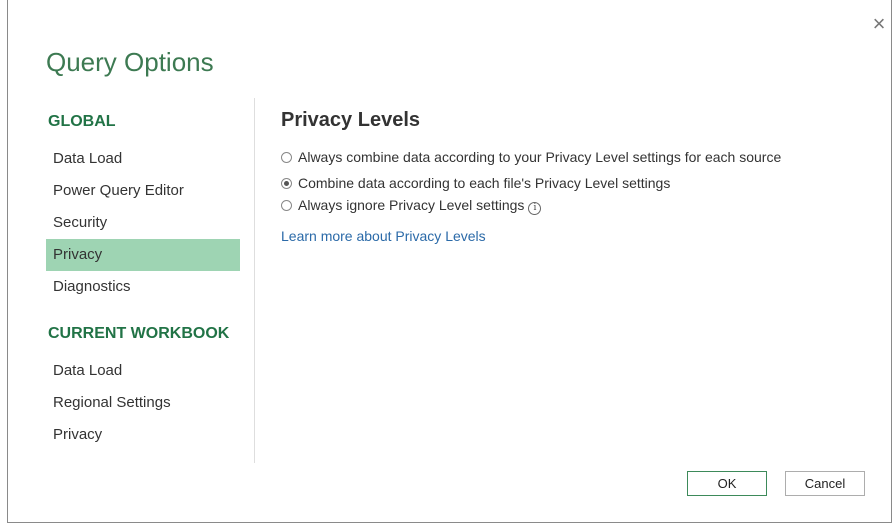  I want to click on radio-label: Always ignore Privacy Level settings, so click(411, 205).